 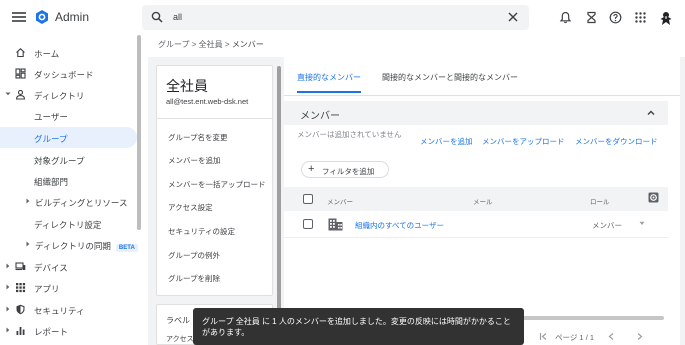 I want to click on hourglass-icon, so click(x=591, y=17).